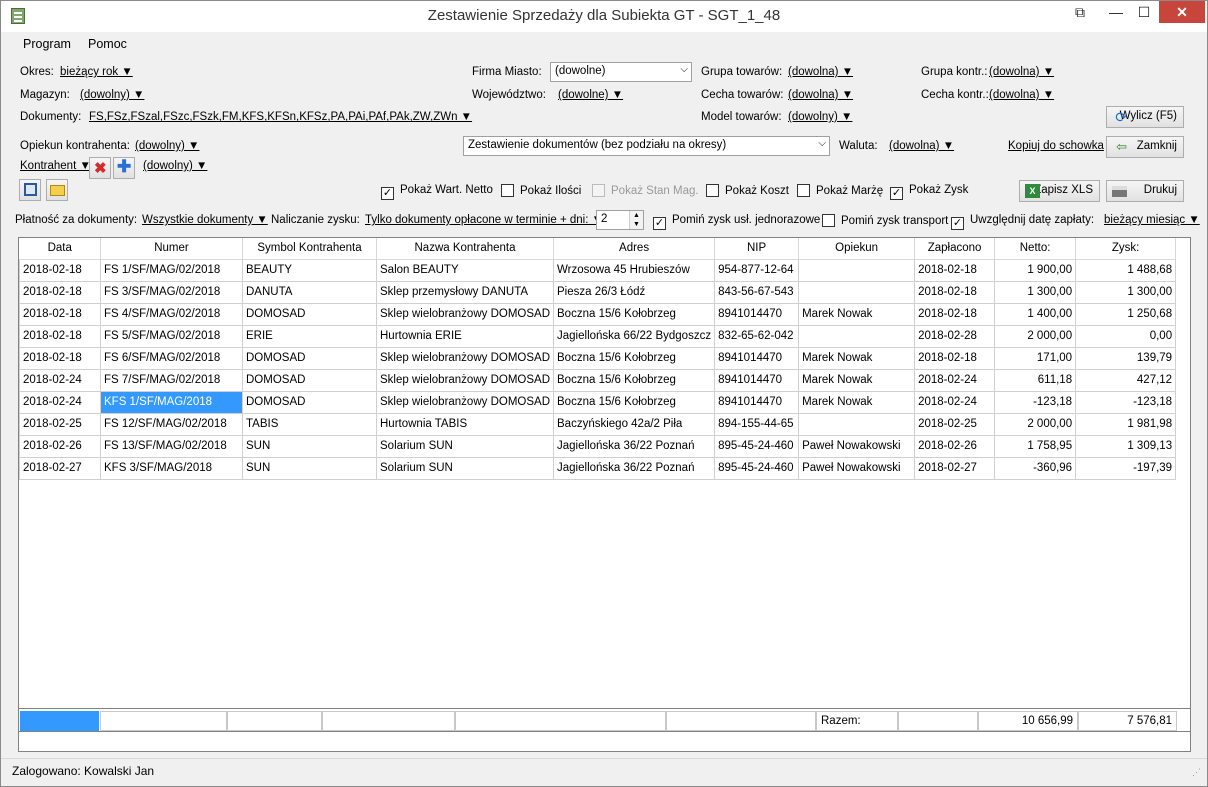 The image size is (1208, 787). What do you see at coordinates (1022, 222) in the screenshot?
I see `uwzglednij-checkbox: ✓ Uwzględnij datę zapłaty:` at bounding box center [1022, 222].